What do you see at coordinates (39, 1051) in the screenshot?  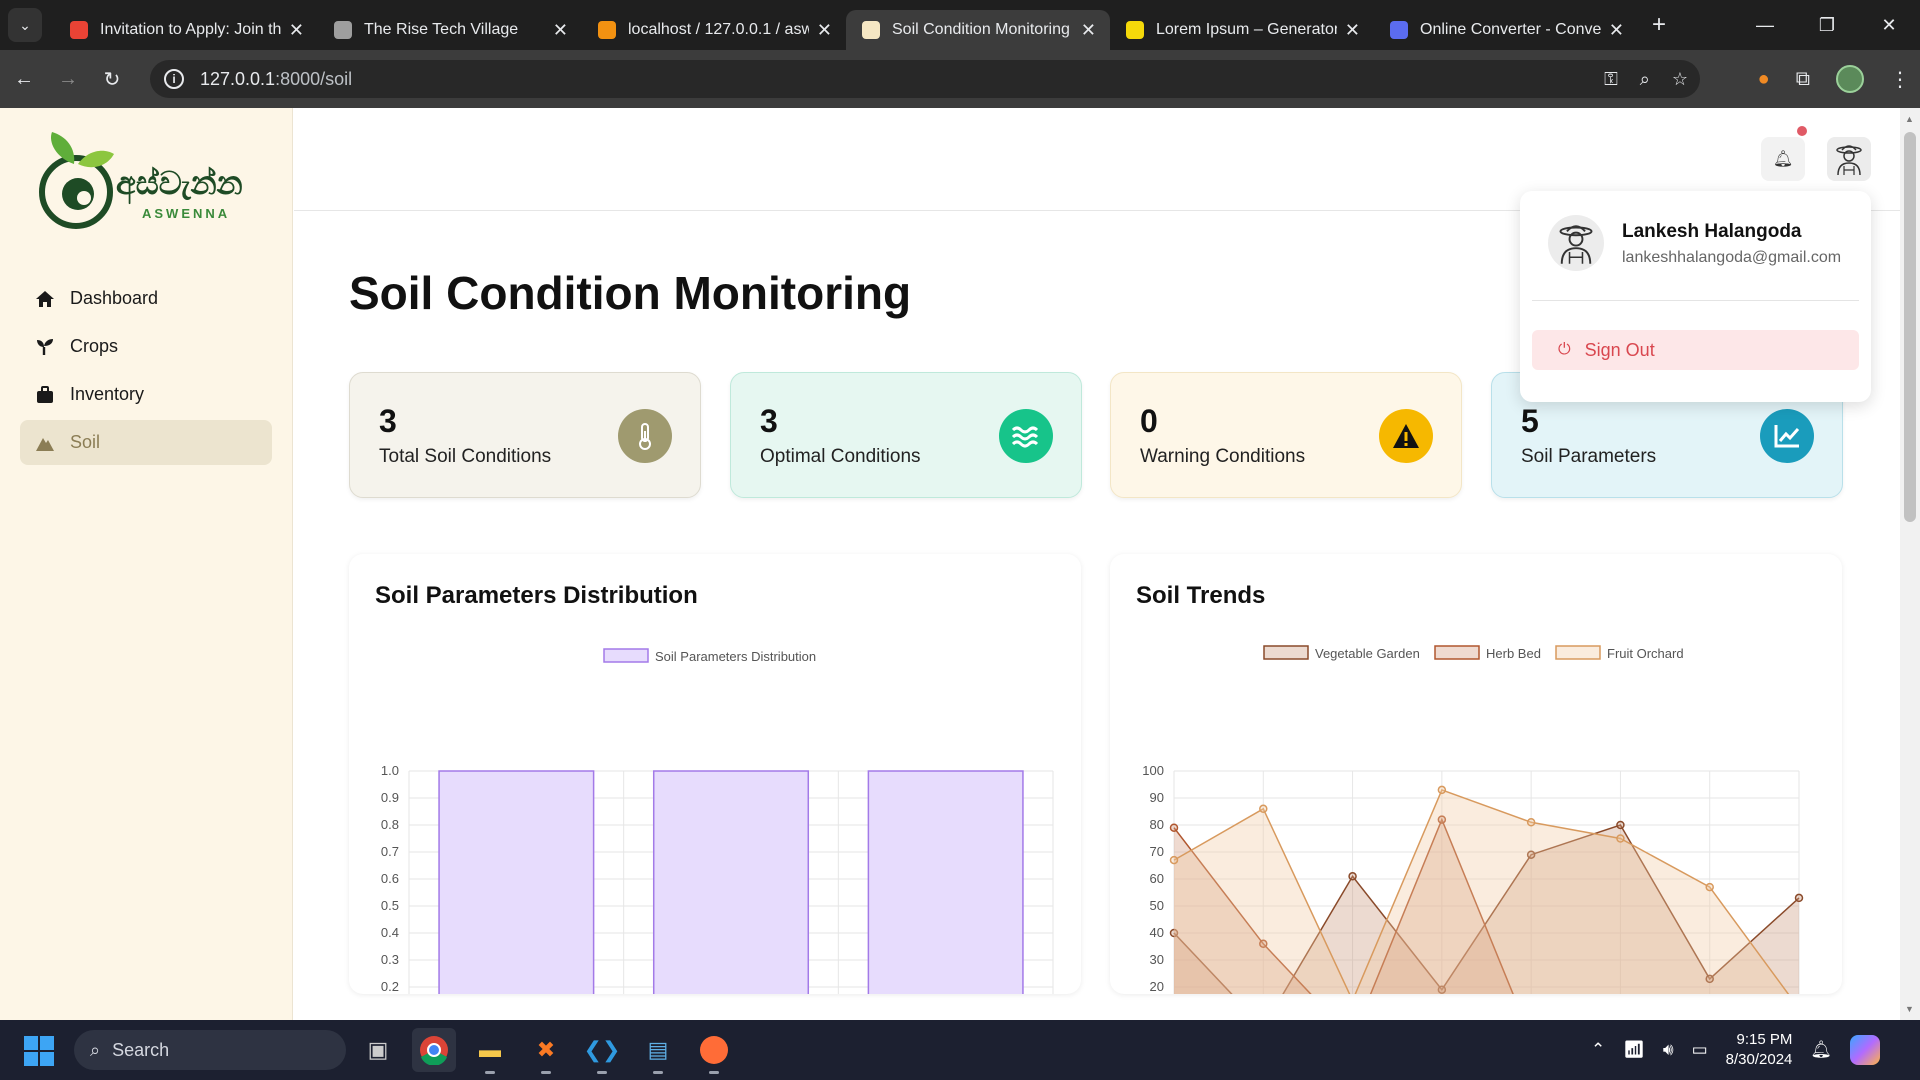 I see `start-button` at bounding box center [39, 1051].